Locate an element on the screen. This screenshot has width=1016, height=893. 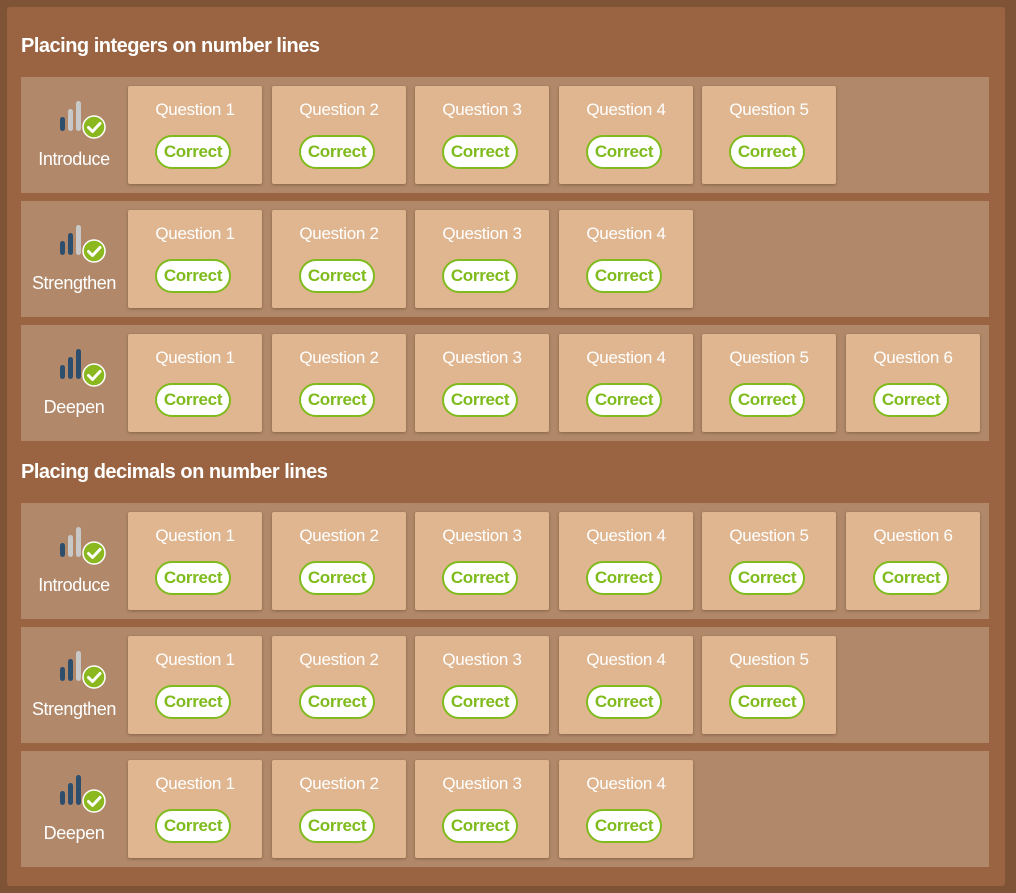
level-indicator: Strengthen is located at coordinates (74, 259).